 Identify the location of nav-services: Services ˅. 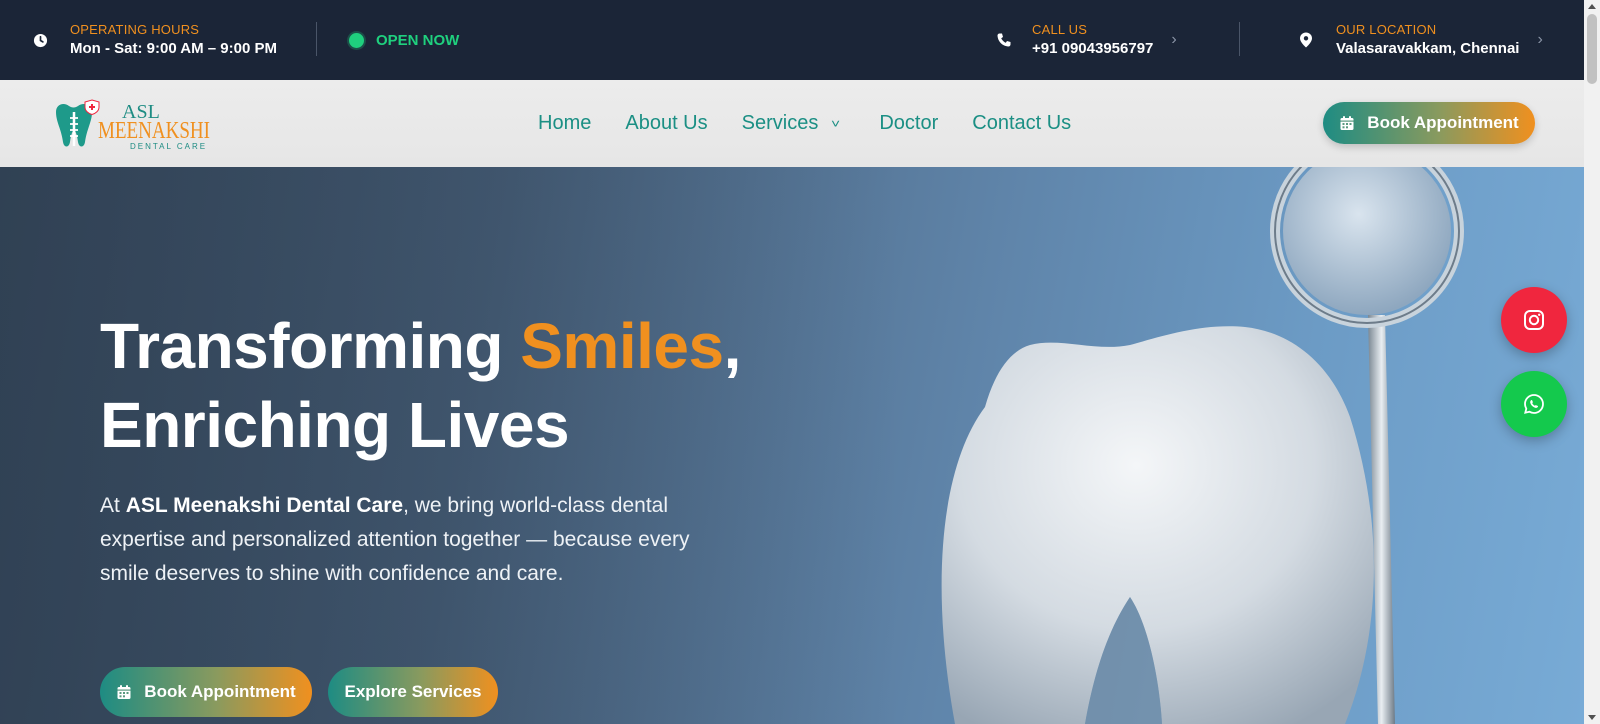
(791, 123).